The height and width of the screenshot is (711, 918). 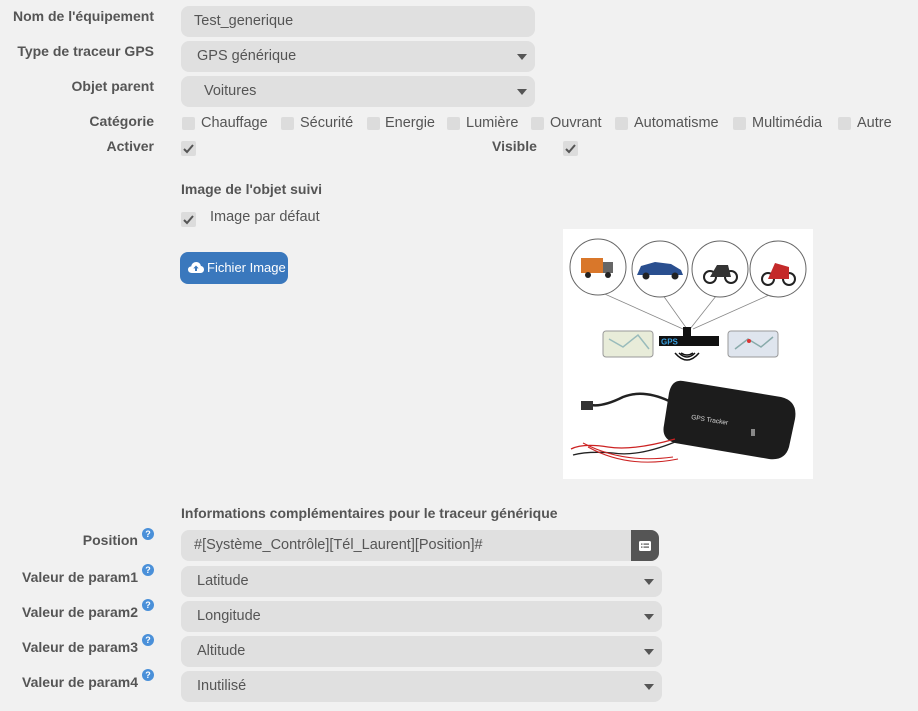 I want to click on category-checkbox-automatisme, so click(x=621, y=123).